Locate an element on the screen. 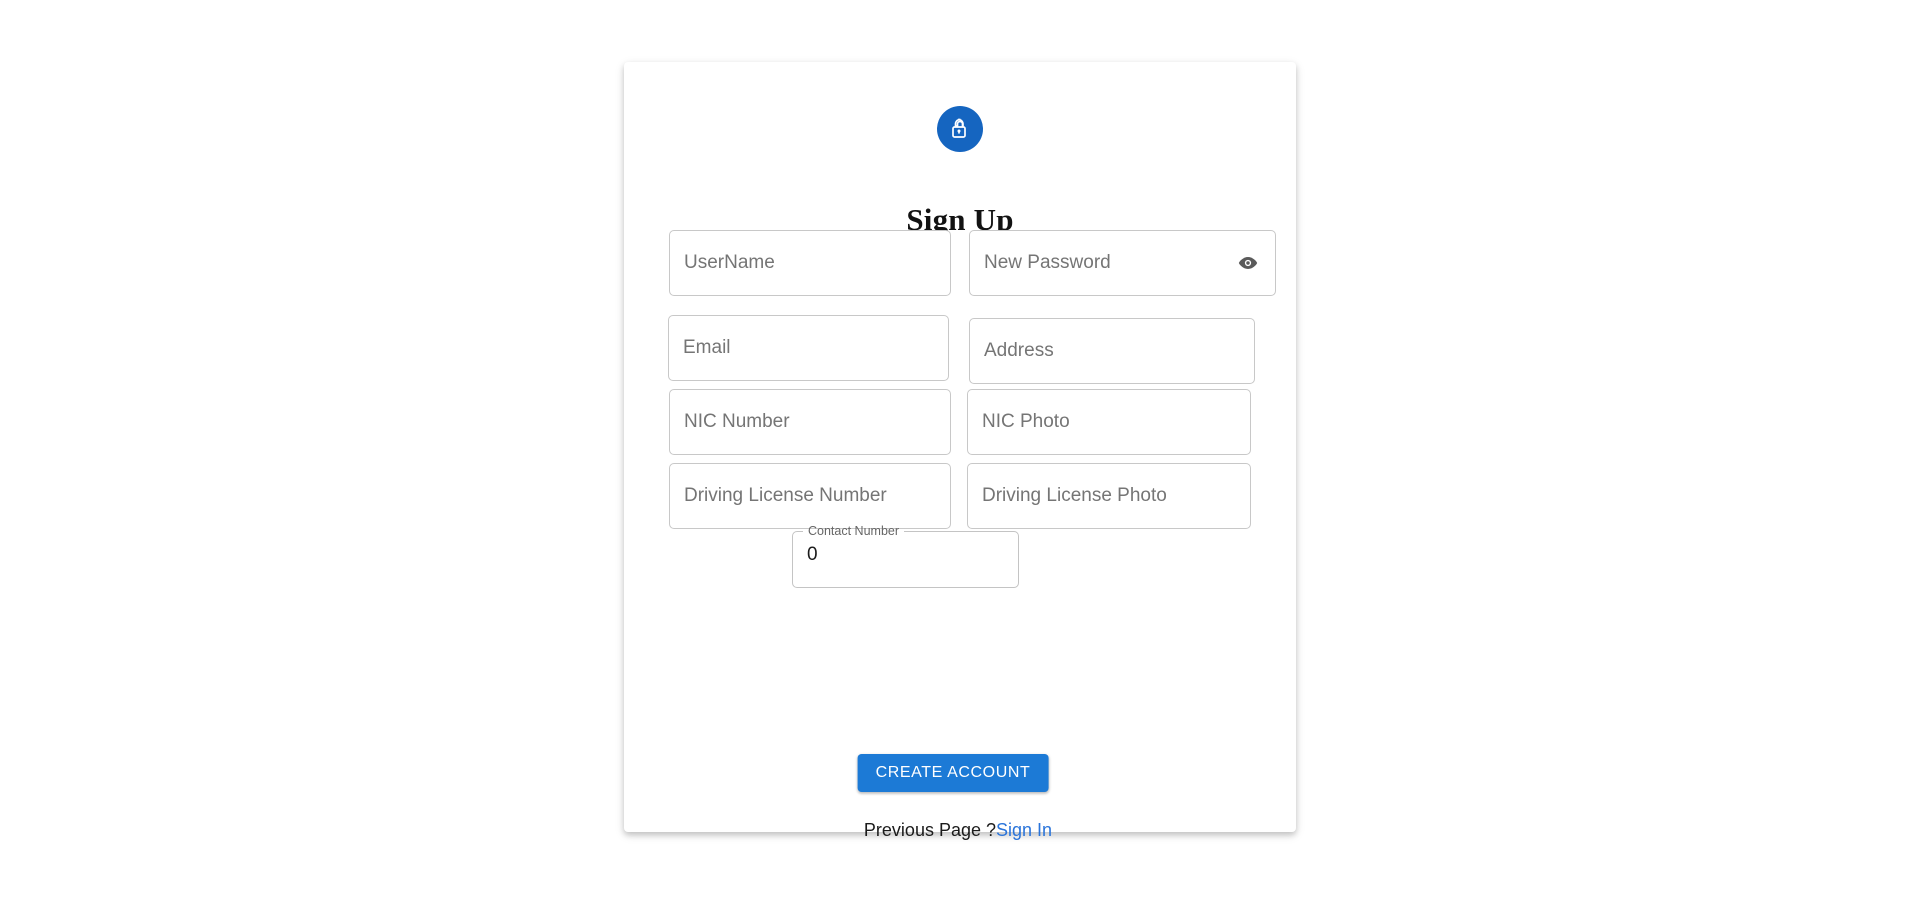 The image size is (1920, 898). address-placeholder: Address is located at coordinates (1019, 350).